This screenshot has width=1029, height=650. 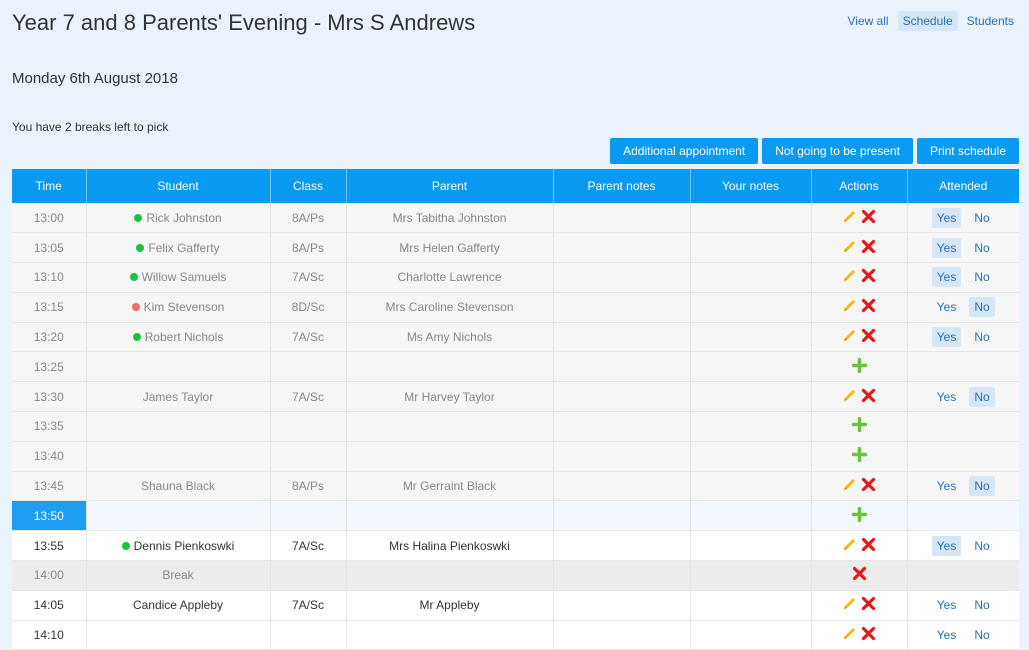 I want to click on event-date: Monday 6th August 2018, so click(x=95, y=78).